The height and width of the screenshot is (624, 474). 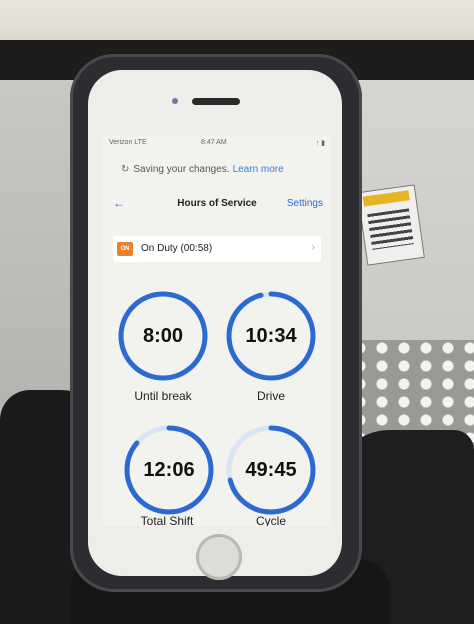 What do you see at coordinates (313, 247) in the screenshot?
I see `chevron-right-icon: ›` at bounding box center [313, 247].